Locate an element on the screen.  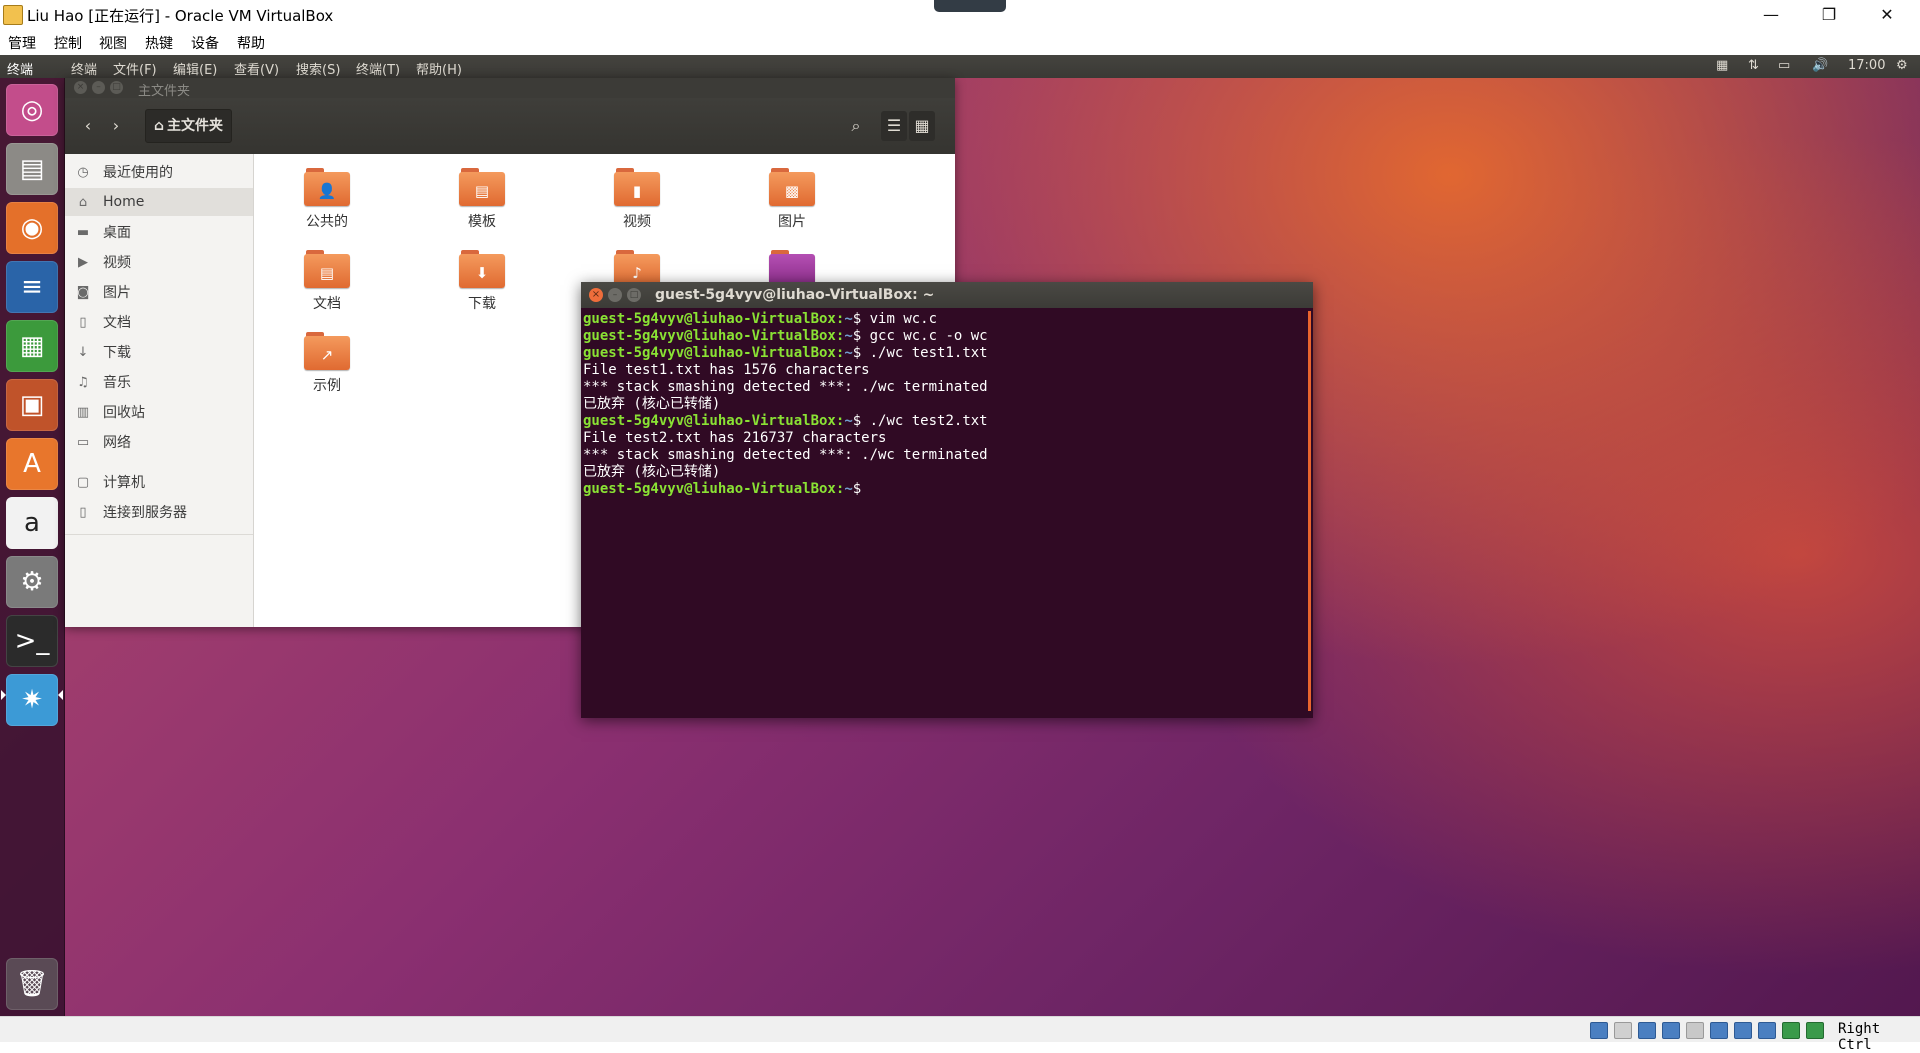
launcher-focused-indicator is located at coordinates (60, 695).